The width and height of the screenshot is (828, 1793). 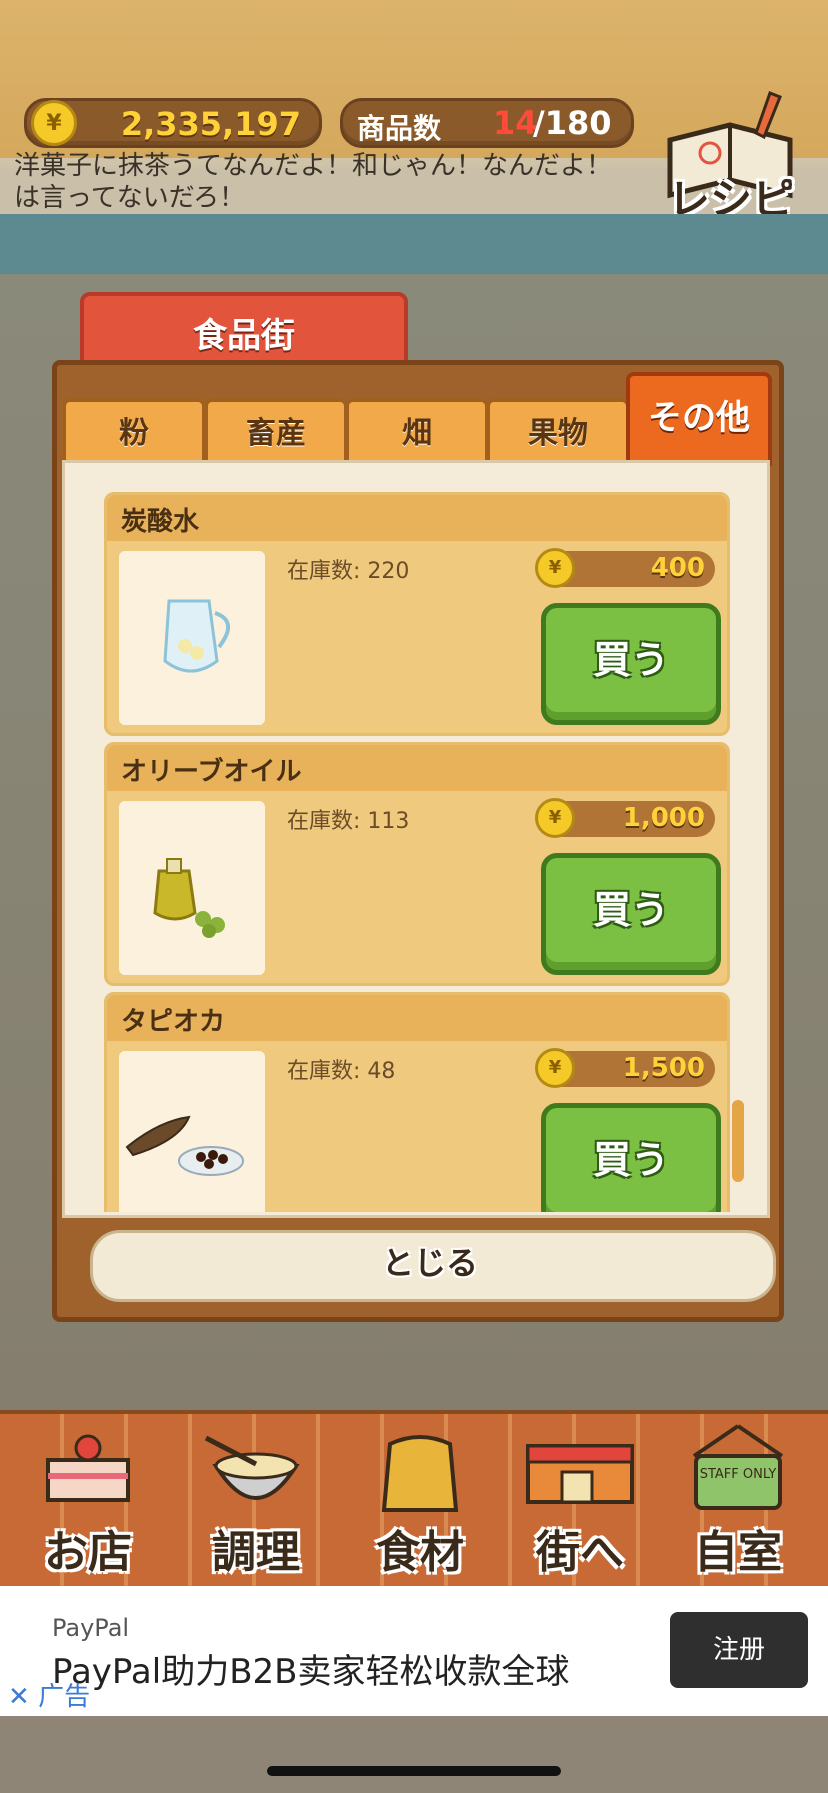 What do you see at coordinates (738, 1141) in the screenshot?
I see `list-scrollbar` at bounding box center [738, 1141].